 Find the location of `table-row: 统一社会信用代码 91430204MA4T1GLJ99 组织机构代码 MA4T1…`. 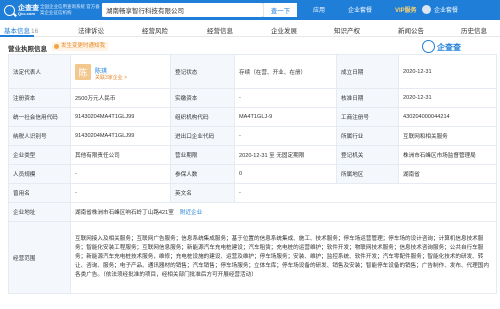

table-row: 统一社会信用代码 91430204MA4T1GLJ99 组织机构代码 MA4T1… is located at coordinates (252, 117).